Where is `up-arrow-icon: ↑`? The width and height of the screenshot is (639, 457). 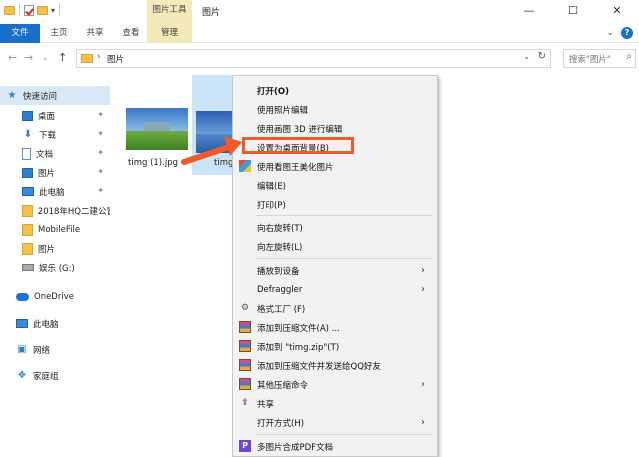
up-arrow-icon: ↑ is located at coordinates (62, 57).